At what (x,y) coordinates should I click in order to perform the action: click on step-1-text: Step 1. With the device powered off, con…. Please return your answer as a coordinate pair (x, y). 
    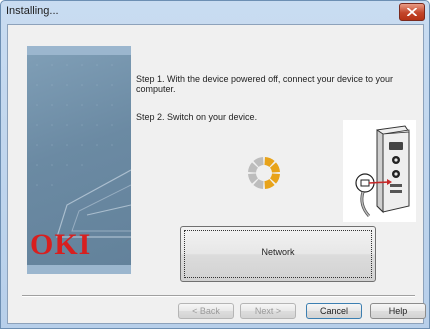
    Looking at the image, I should click on (264, 84).